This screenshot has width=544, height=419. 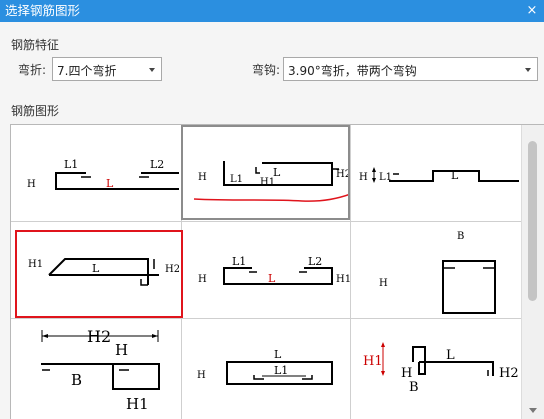 I want to click on vertical-scrollbar, so click(x=532, y=272).